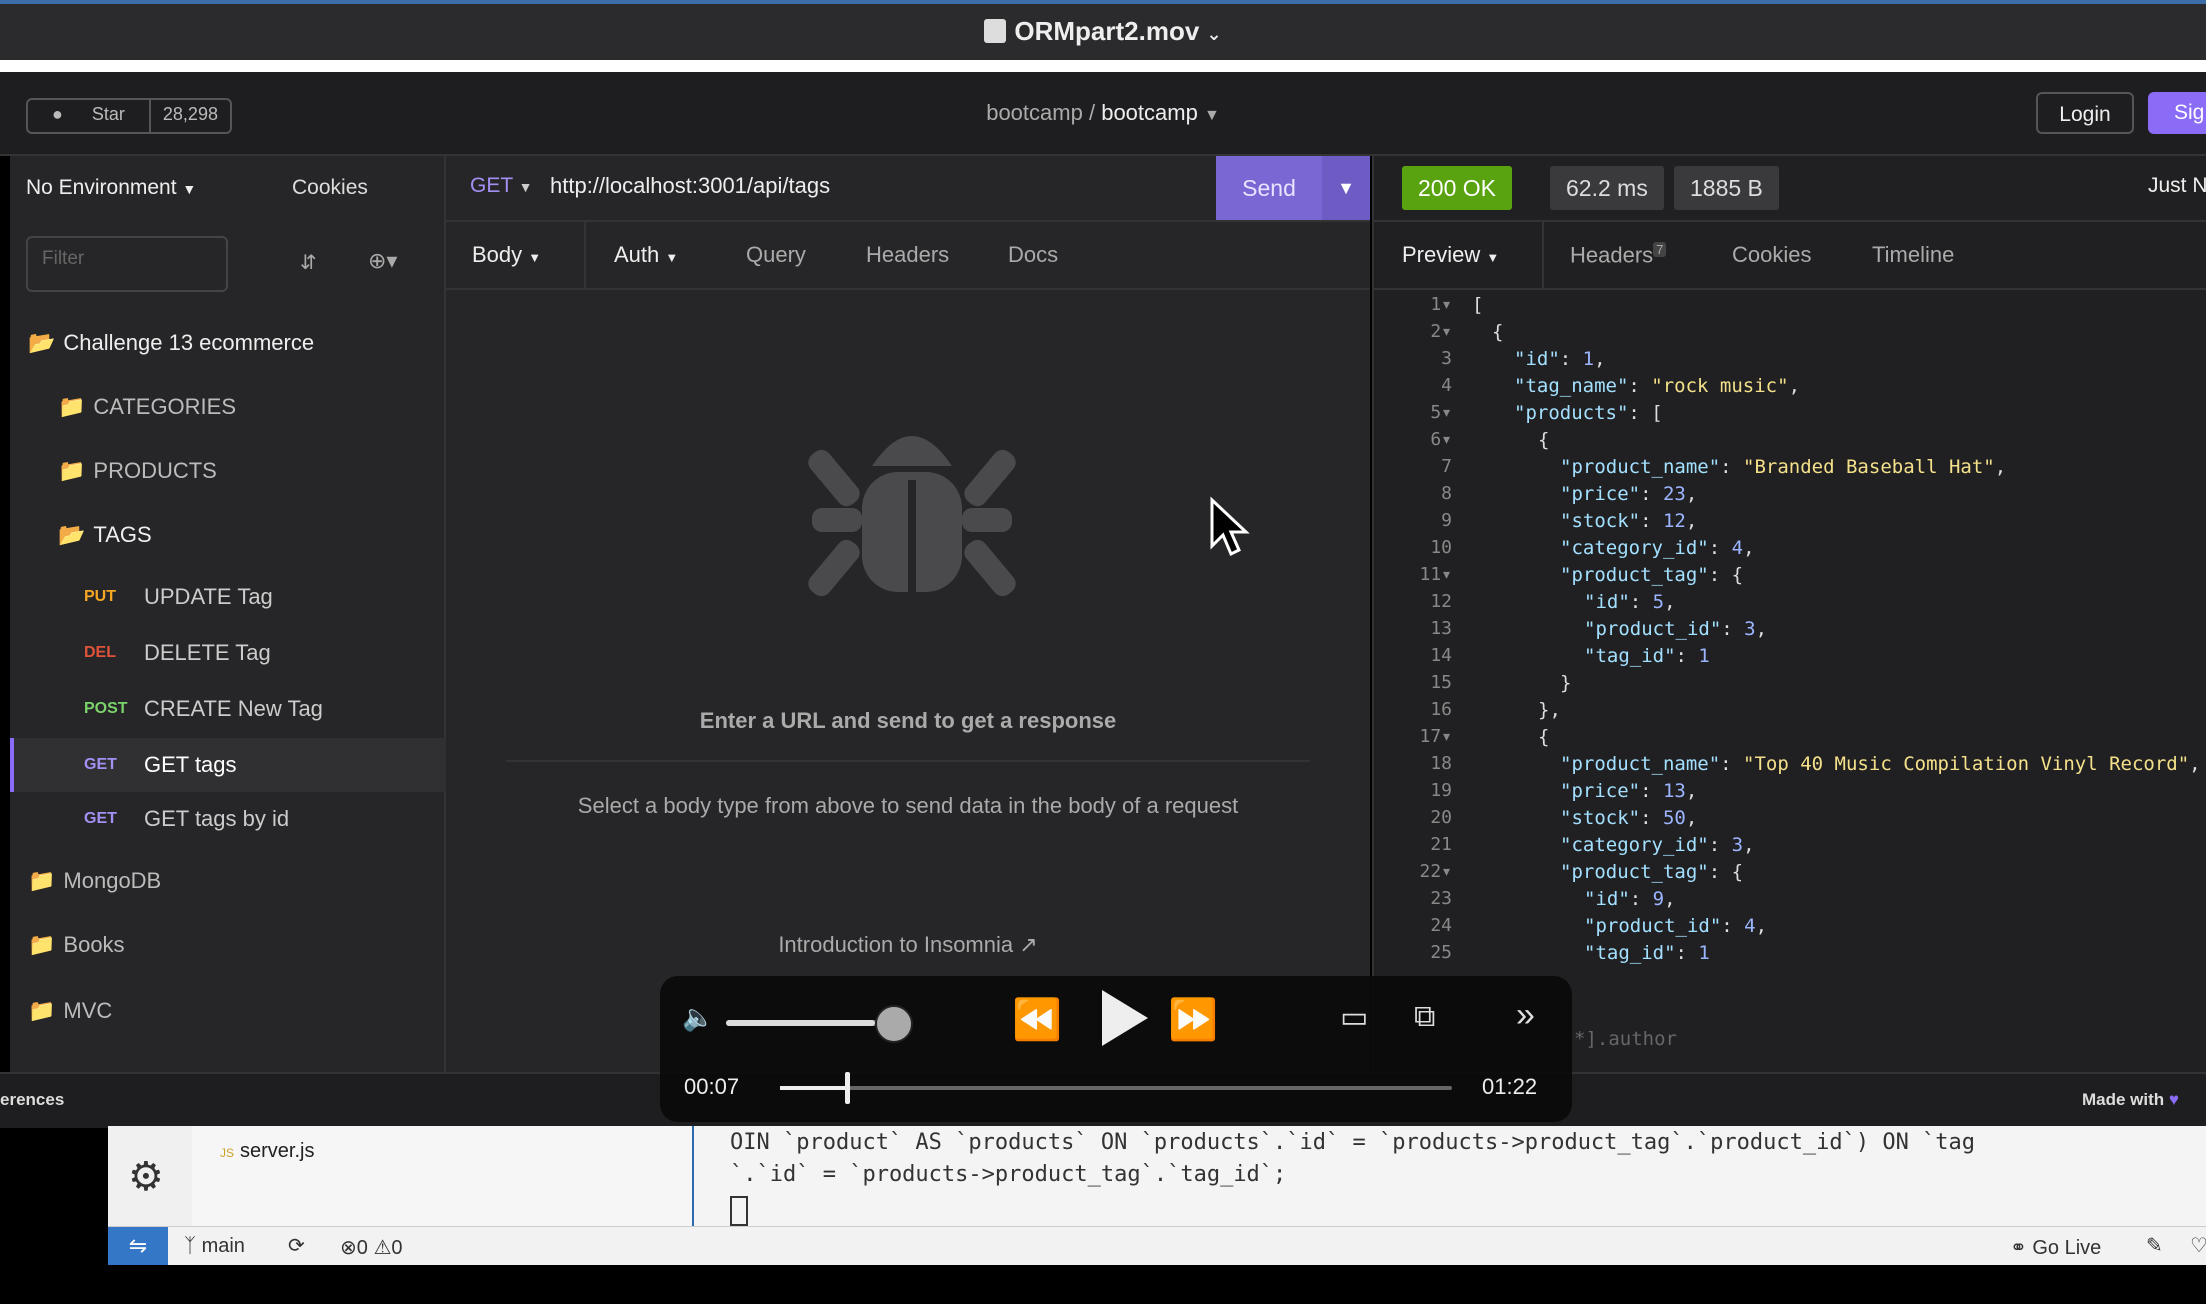  What do you see at coordinates (1269, 188) in the screenshot?
I see `send-button: Send` at bounding box center [1269, 188].